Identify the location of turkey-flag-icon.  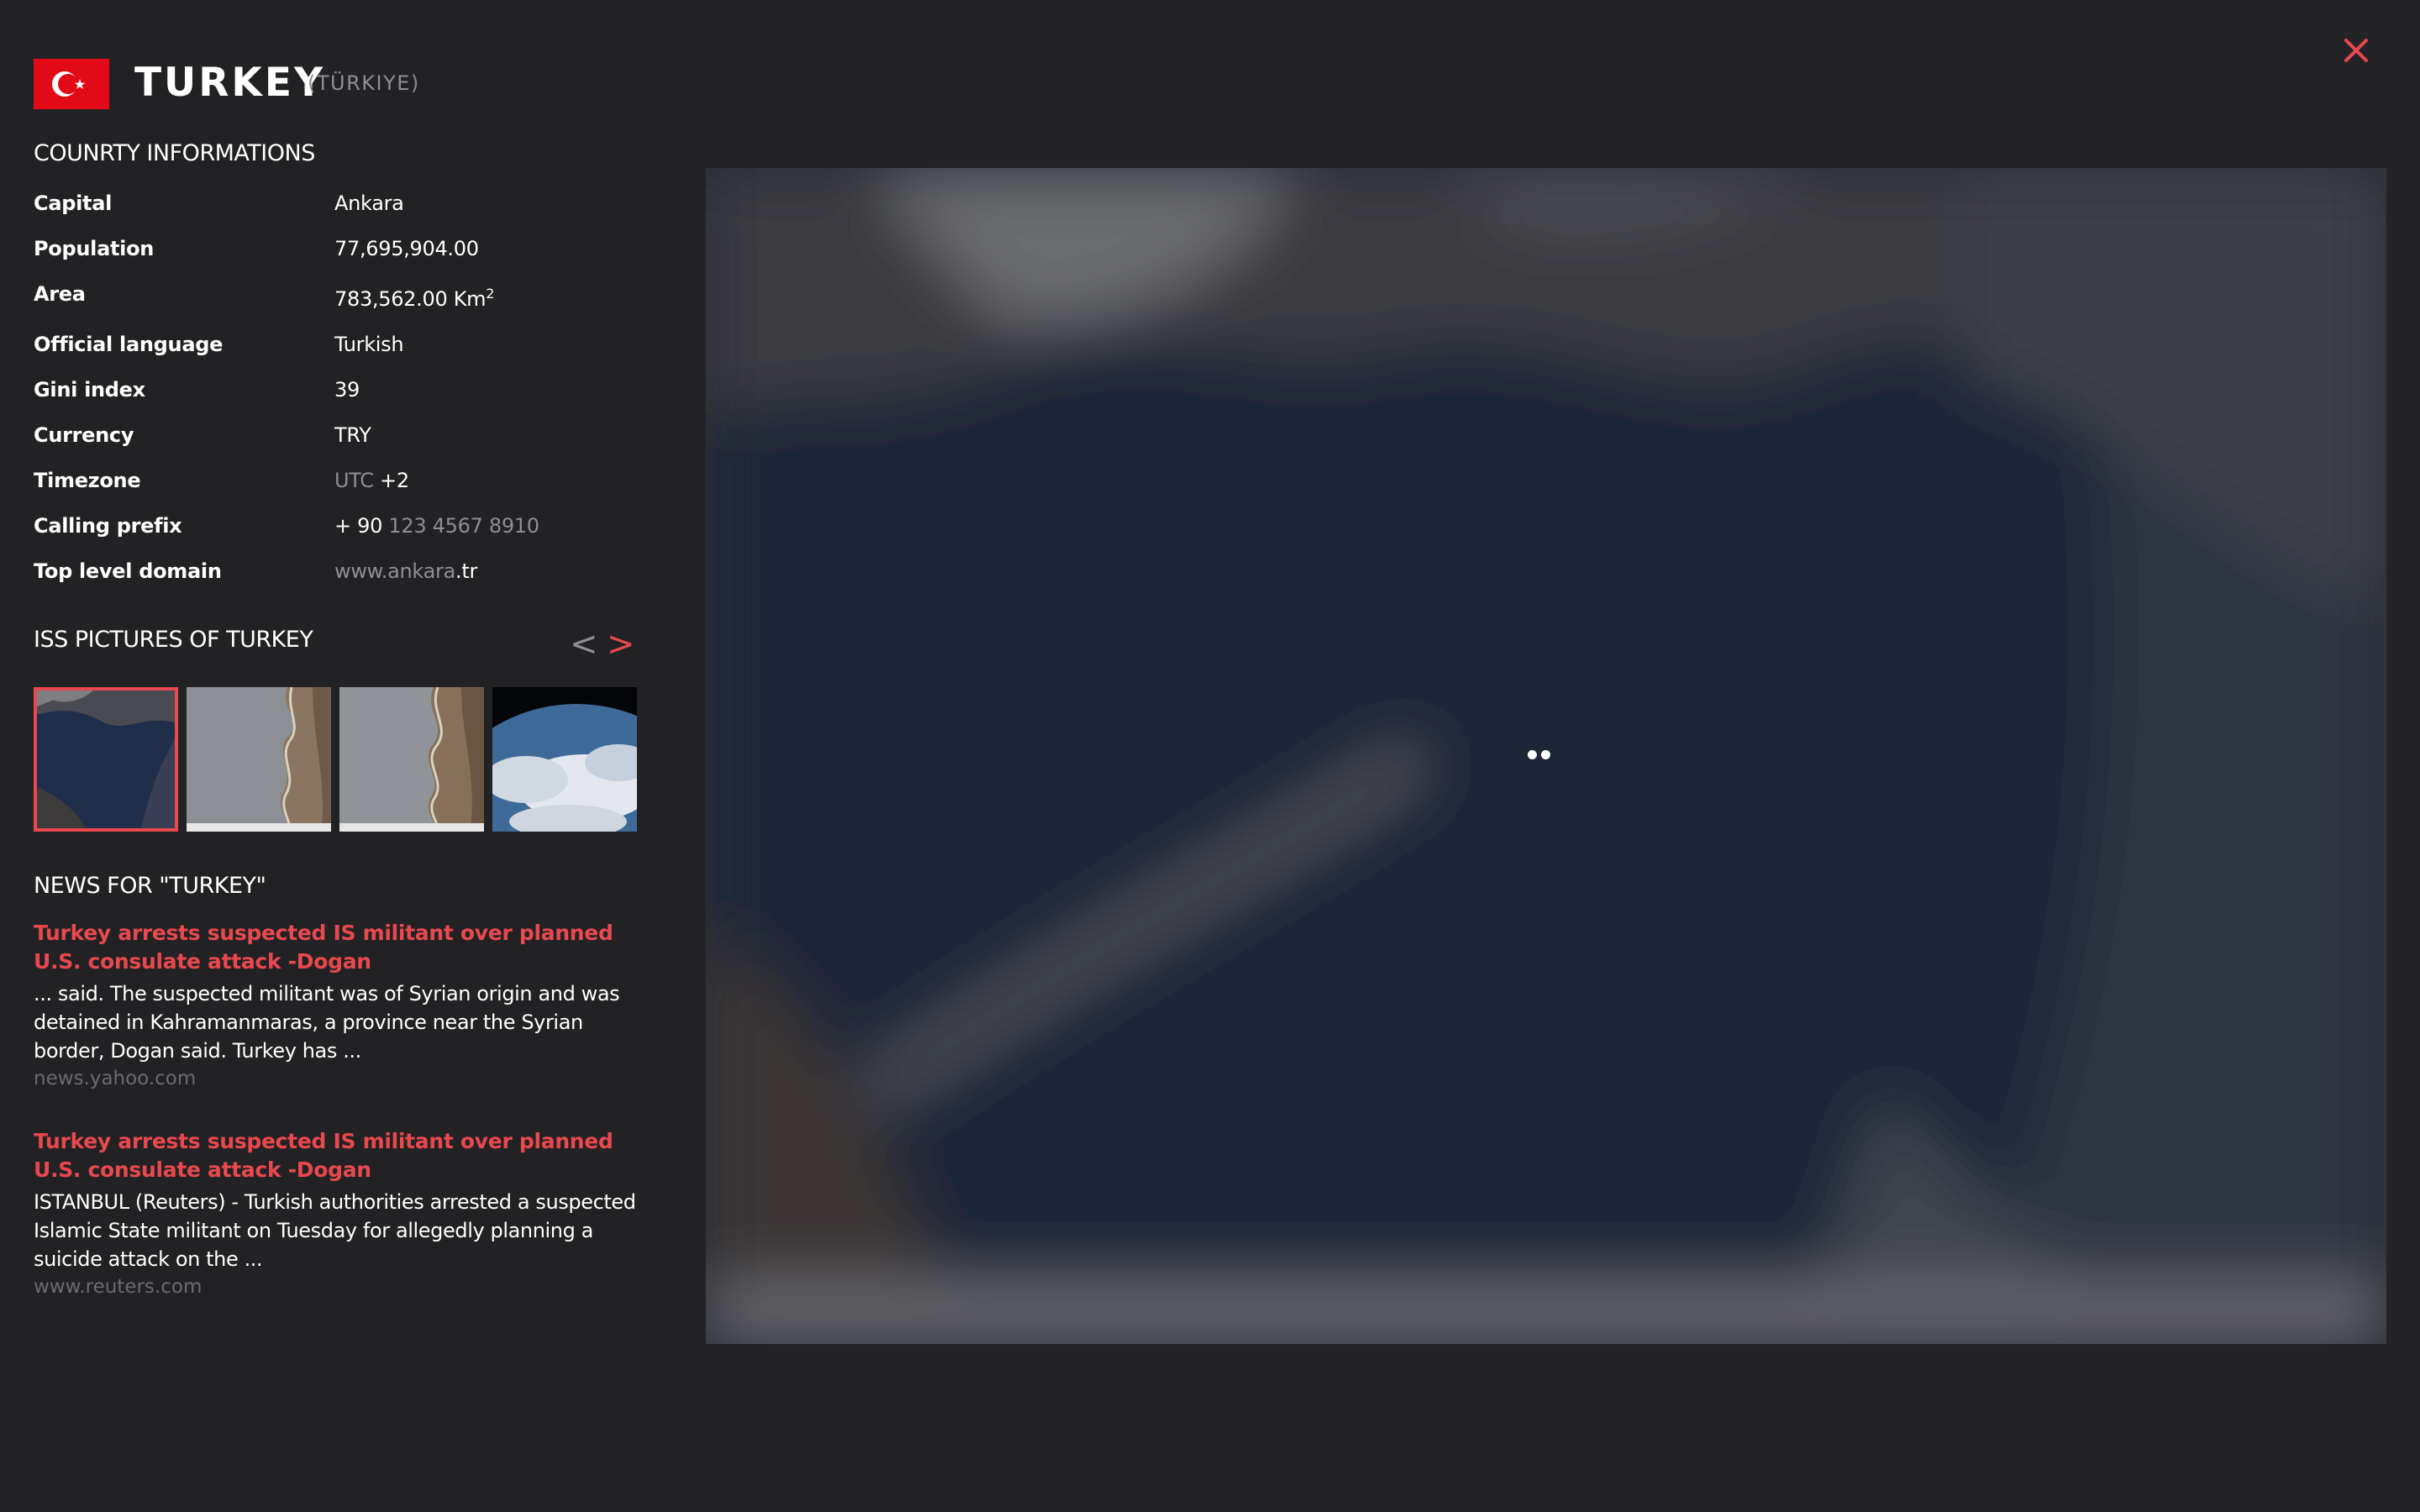
(71, 84).